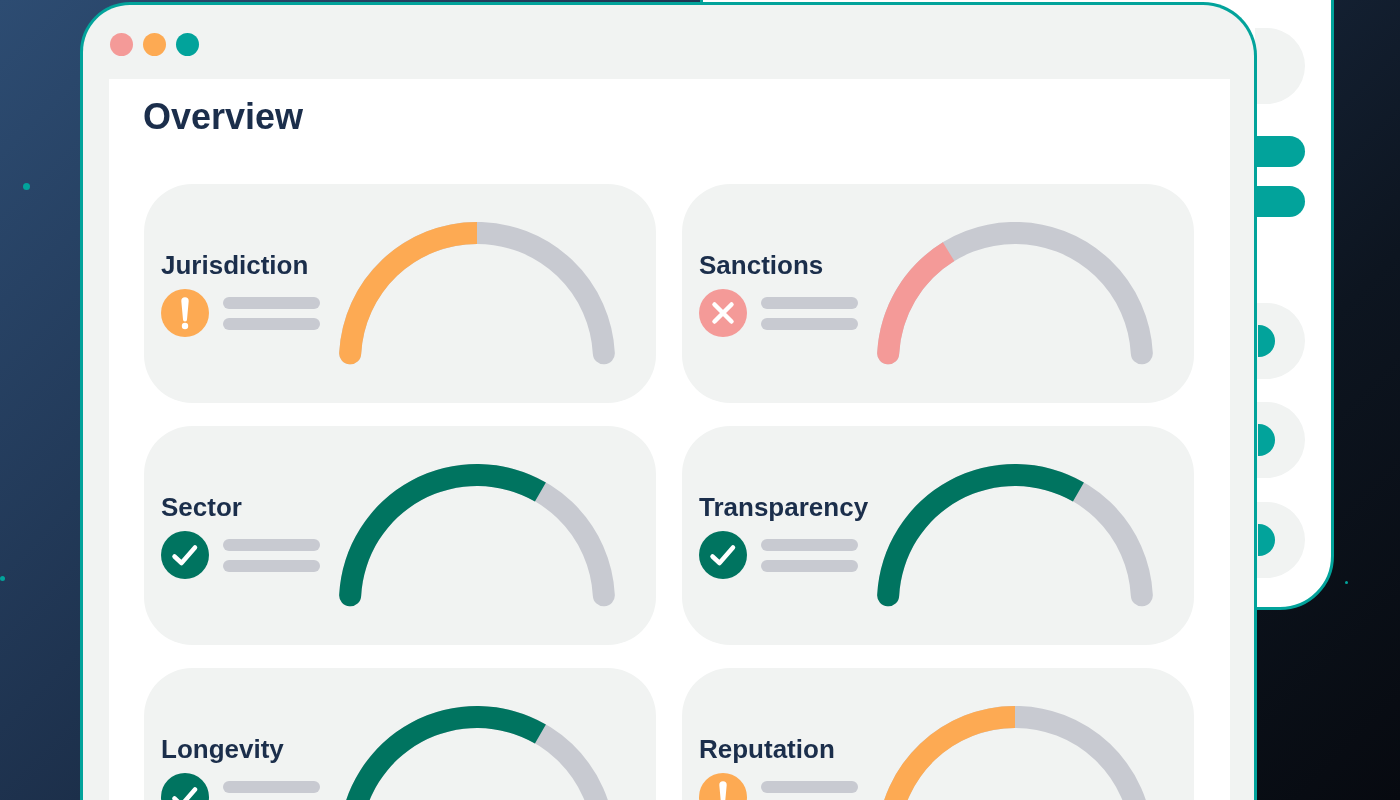  I want to click on card-title: Jurisdiction, so click(235, 265).